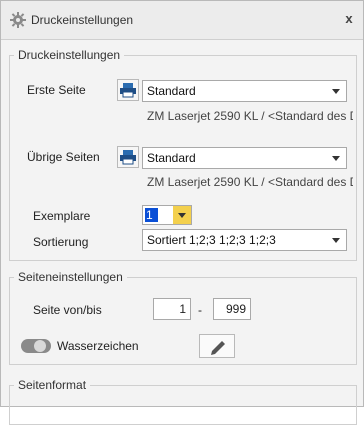  What do you see at coordinates (56, 90) in the screenshot?
I see `first-page-label: Erste Seite` at bounding box center [56, 90].